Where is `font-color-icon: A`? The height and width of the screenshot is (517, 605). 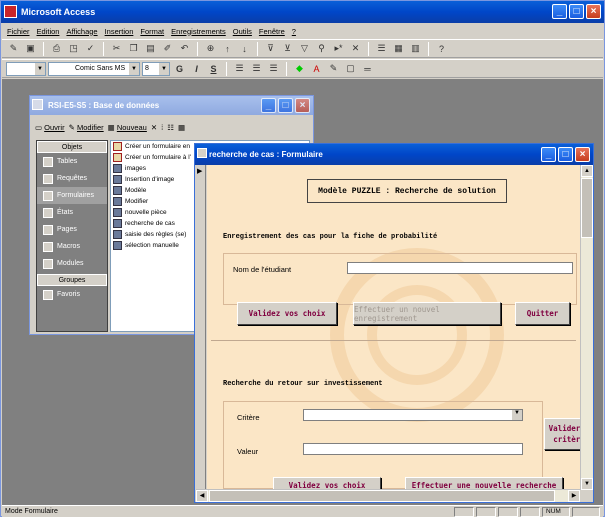 font-color-icon: A is located at coordinates (316, 69).